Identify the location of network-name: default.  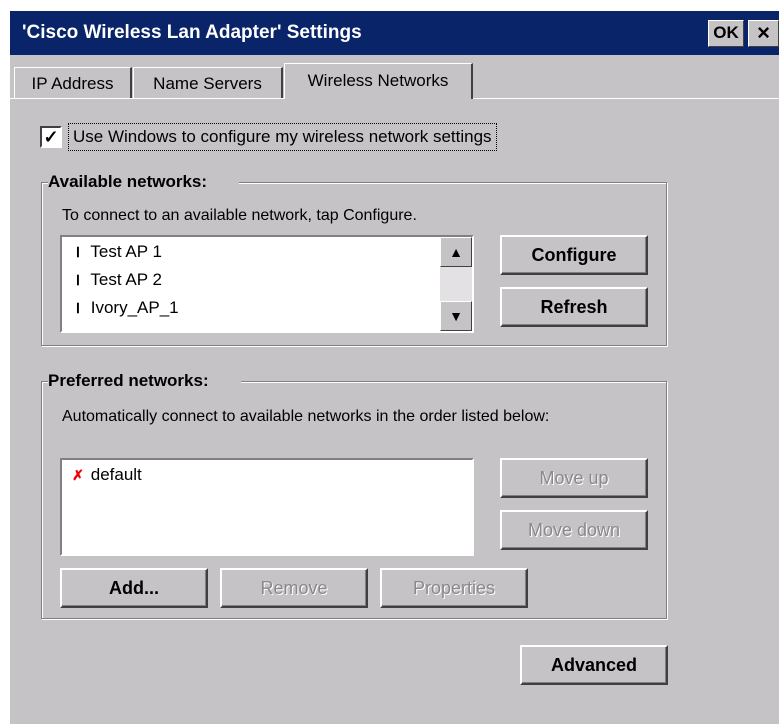
(116, 474).